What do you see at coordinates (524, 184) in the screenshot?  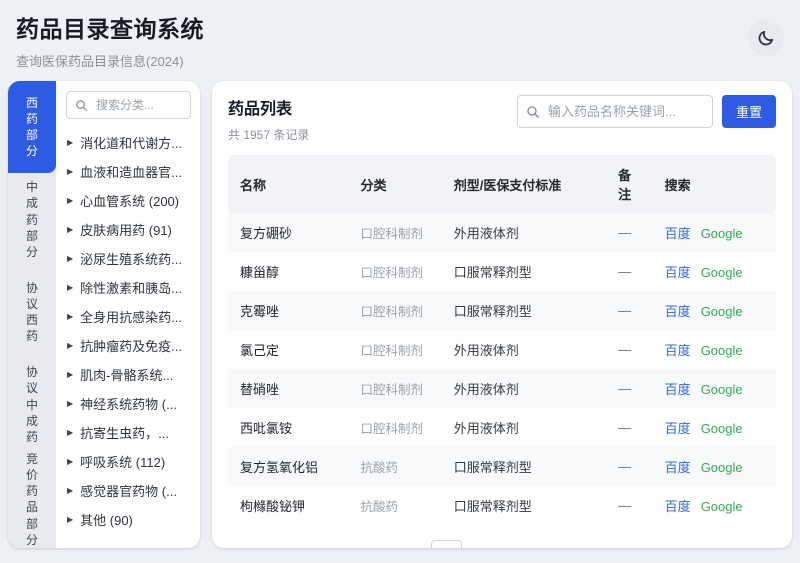 I see `column-header: 剂型/医保支付标准` at bounding box center [524, 184].